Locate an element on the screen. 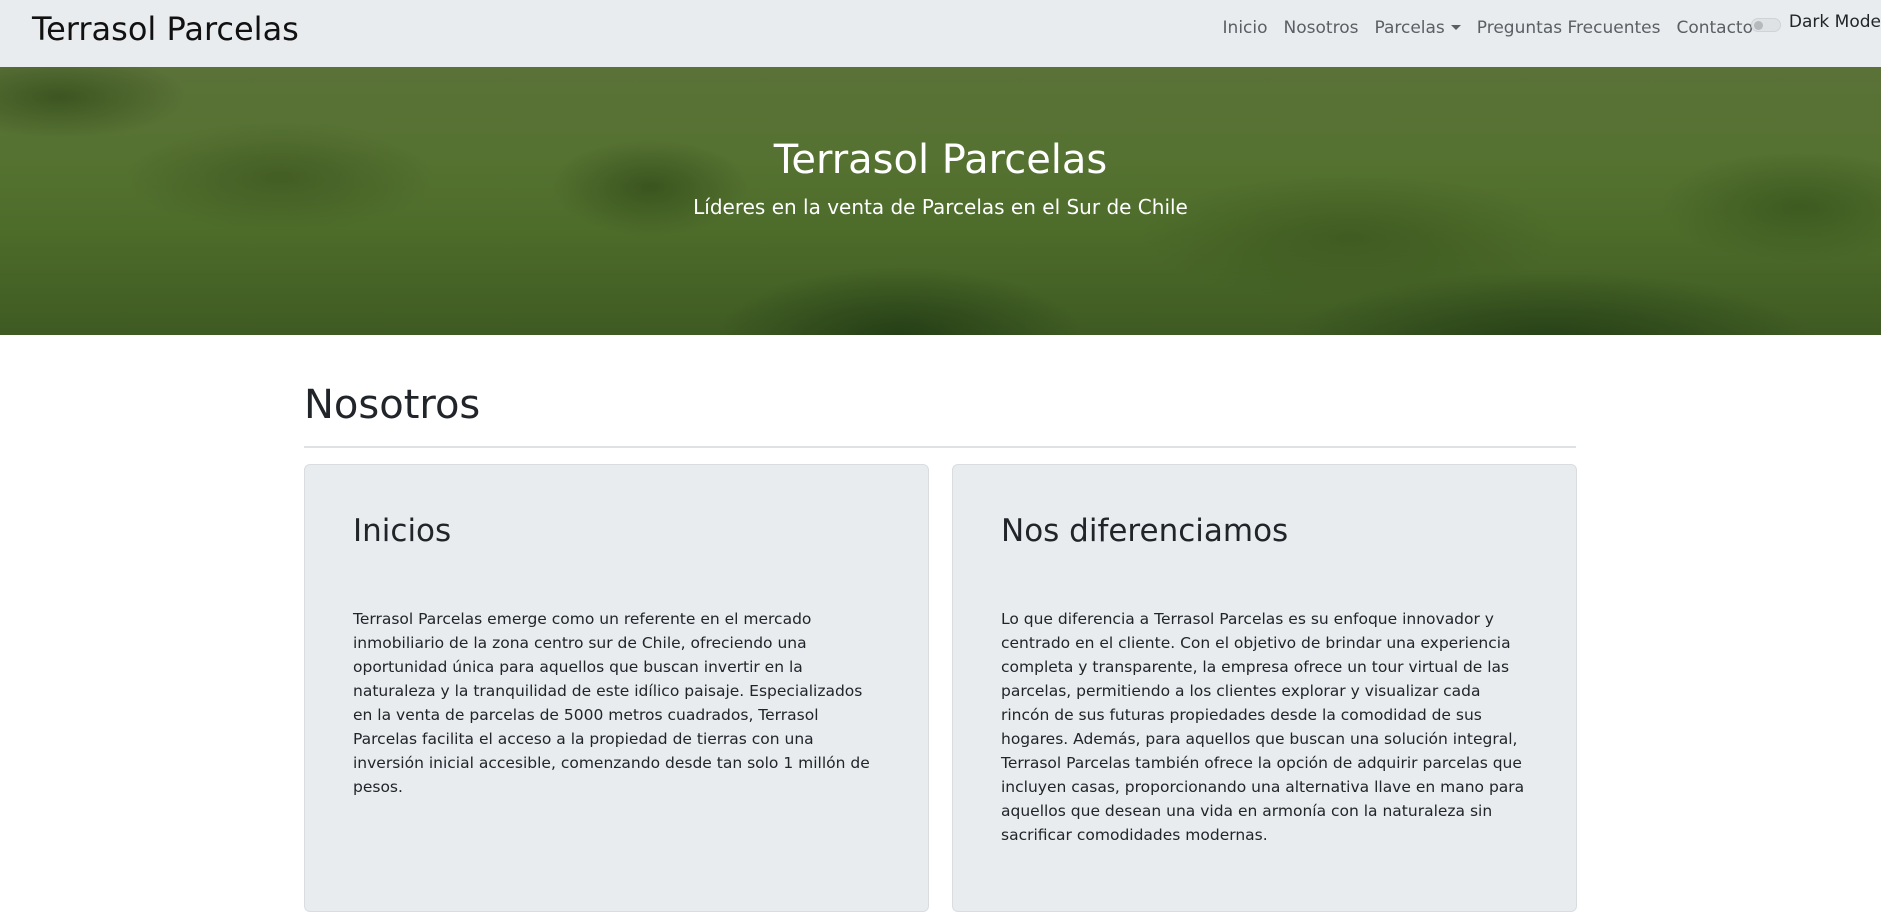 Image resolution: width=1881 pixels, height=920 pixels. card-title: Nos diferenciamos is located at coordinates (1145, 531).